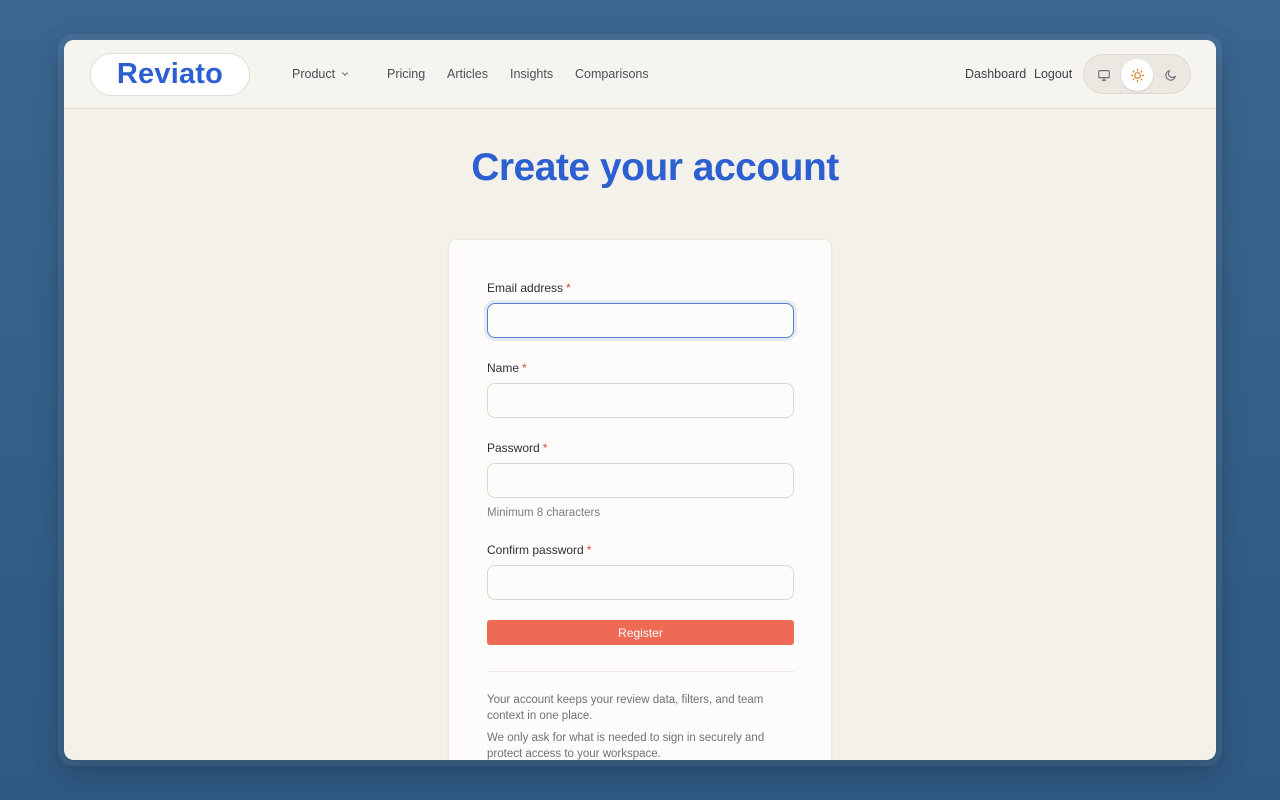 This screenshot has height=800, width=1280. What do you see at coordinates (640, 671) in the screenshot?
I see `divider` at bounding box center [640, 671].